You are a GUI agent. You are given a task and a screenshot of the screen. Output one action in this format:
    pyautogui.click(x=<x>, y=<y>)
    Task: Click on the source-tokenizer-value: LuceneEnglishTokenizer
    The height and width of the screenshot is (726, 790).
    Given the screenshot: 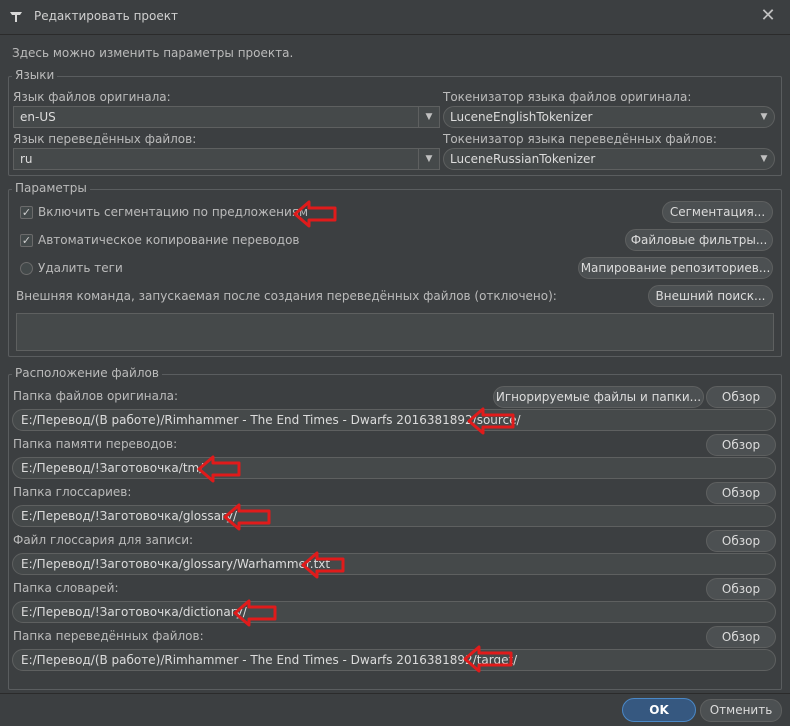 What is the action you would take?
    pyautogui.click(x=521, y=117)
    